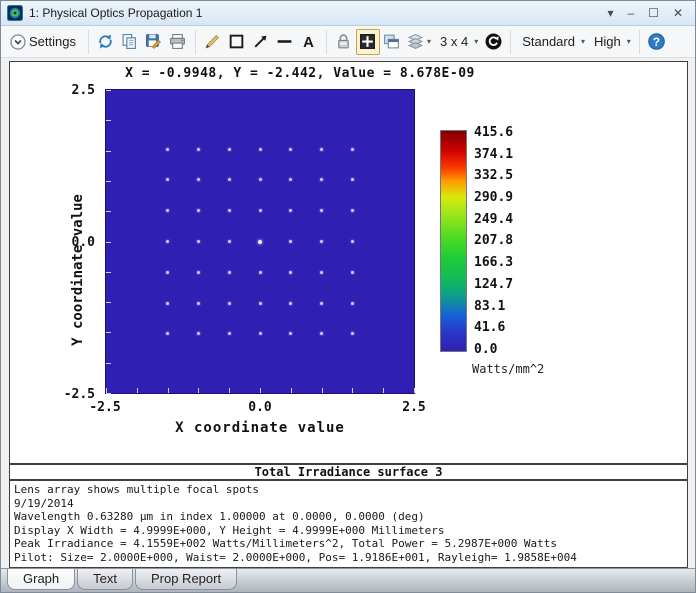 The width and height of the screenshot is (696, 593). I want to click on window-copy-icon, so click(392, 41).